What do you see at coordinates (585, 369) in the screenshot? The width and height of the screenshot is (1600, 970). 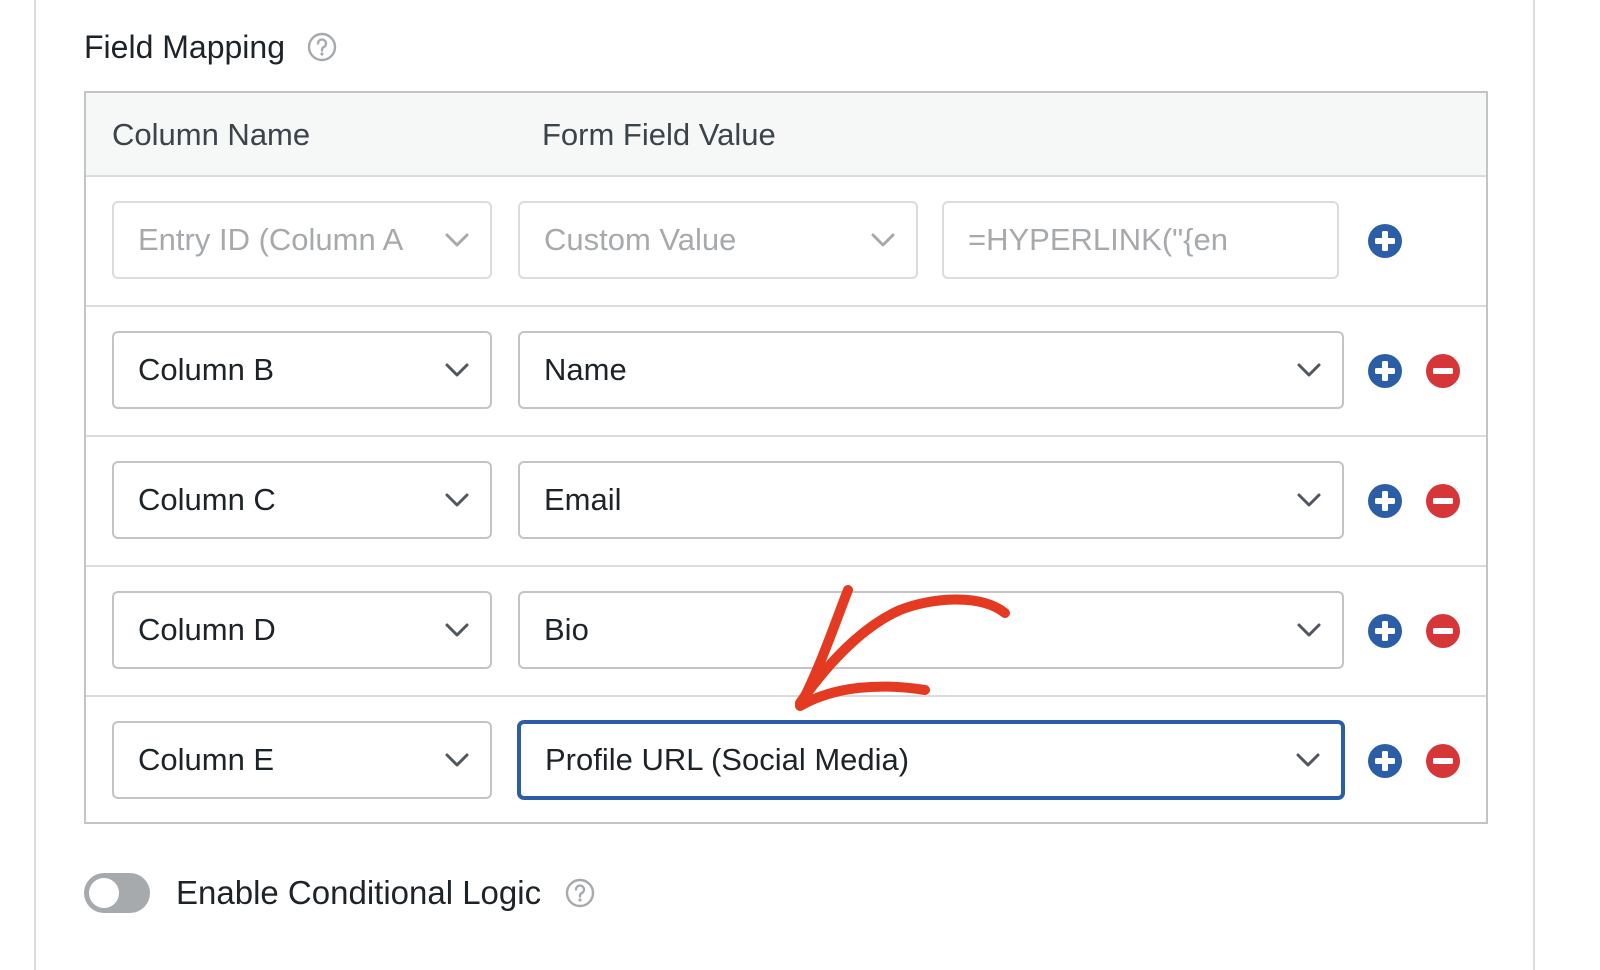 I see `form-field-select-value: Name` at bounding box center [585, 369].